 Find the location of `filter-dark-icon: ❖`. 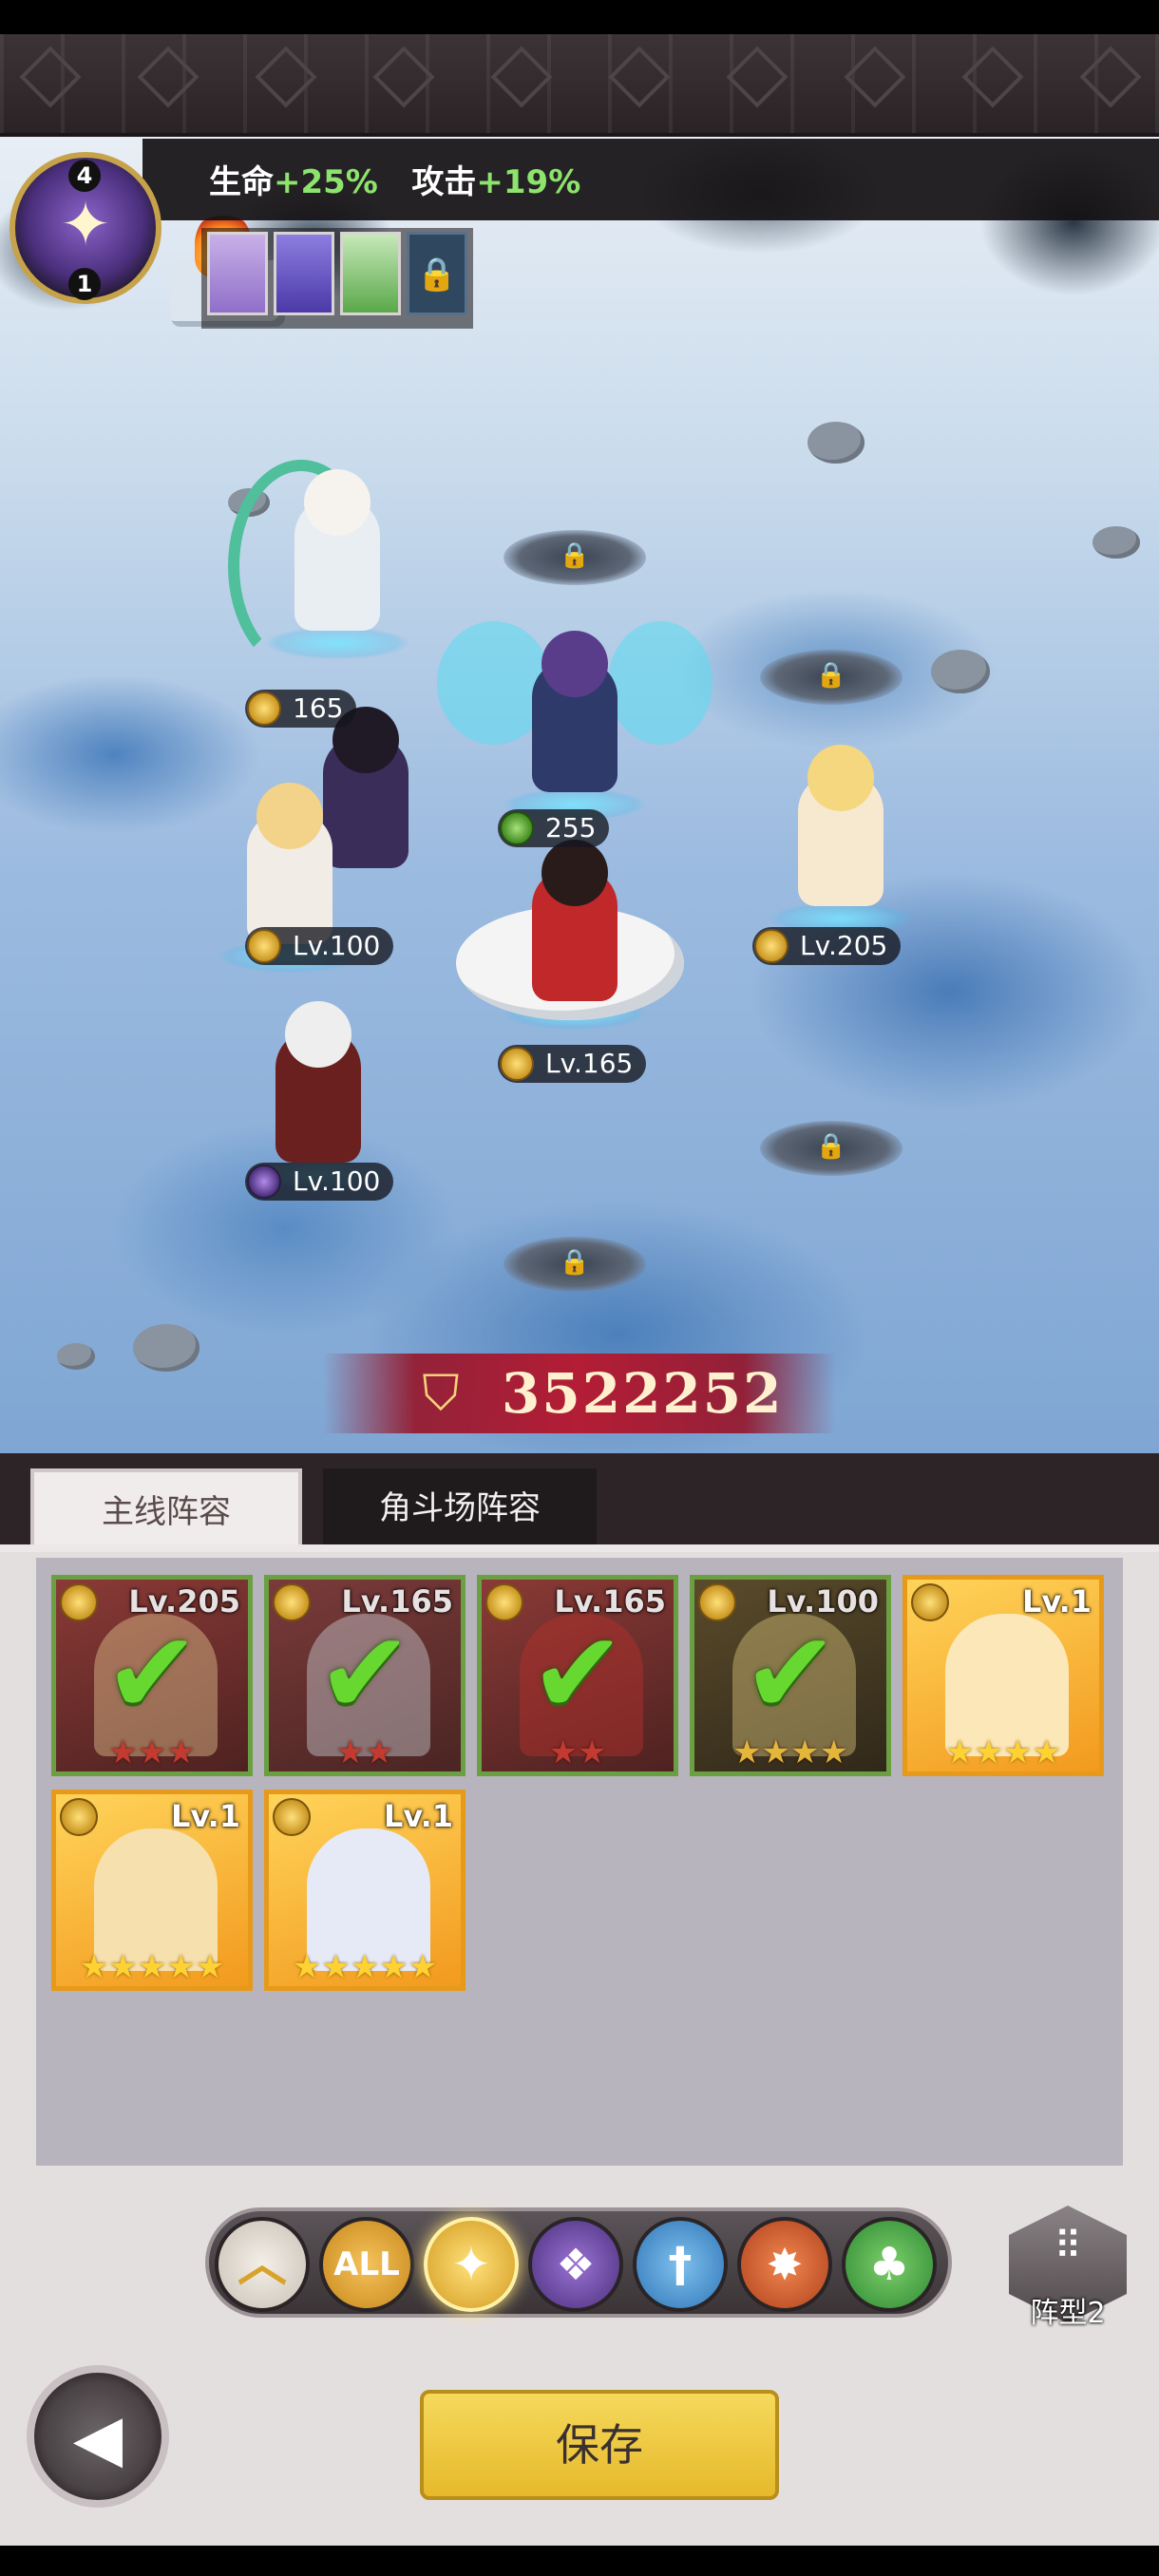

filter-dark-icon: ❖ is located at coordinates (575, 2264).